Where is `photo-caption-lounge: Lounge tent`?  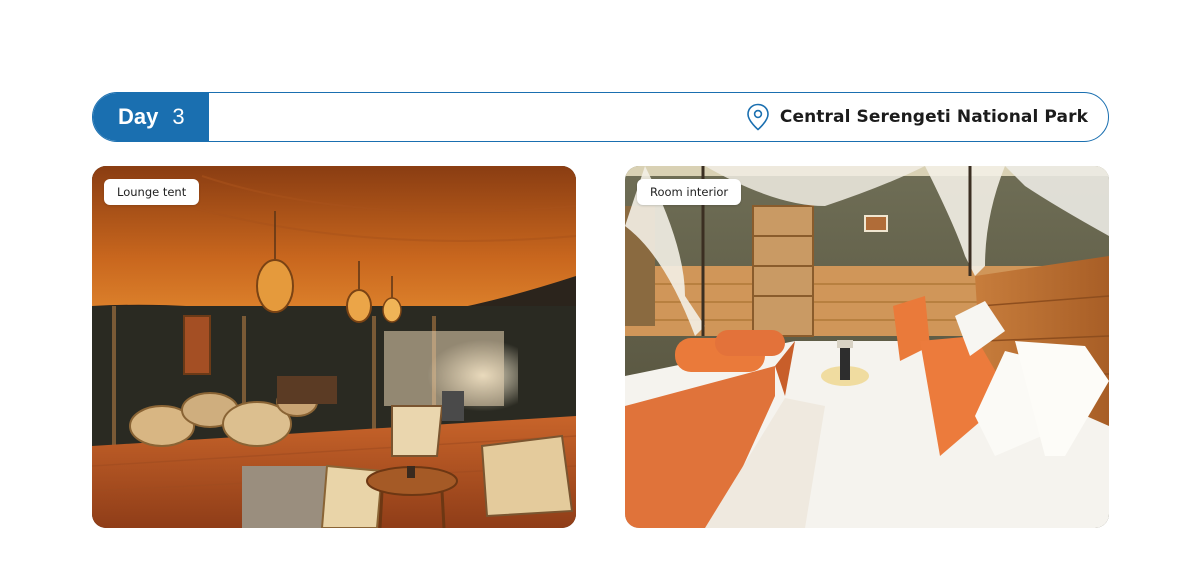 photo-caption-lounge: Lounge tent is located at coordinates (152, 192).